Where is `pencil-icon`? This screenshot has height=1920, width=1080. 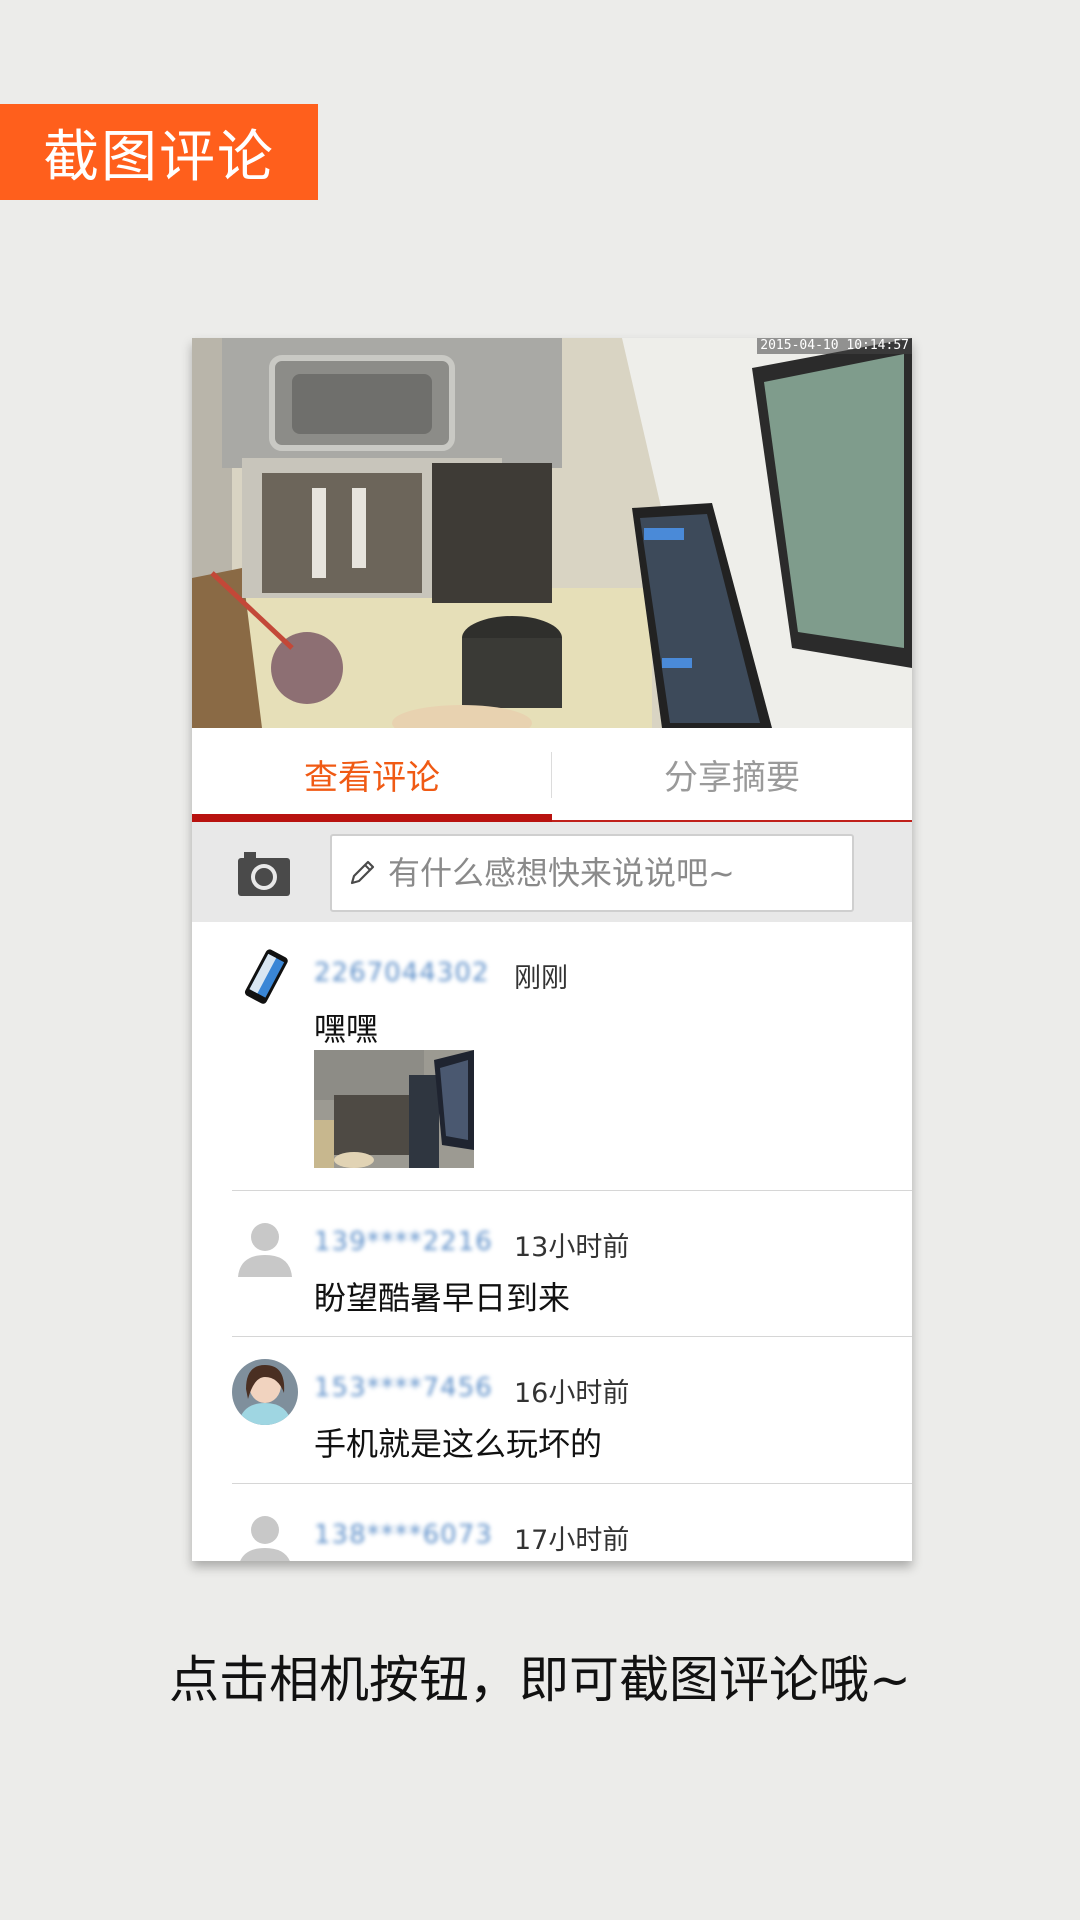 pencil-icon is located at coordinates (362, 872).